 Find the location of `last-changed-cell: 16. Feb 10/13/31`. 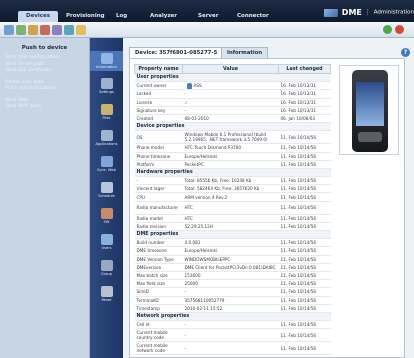

last-changed-cell: 16. Feb 10/13/31 is located at coordinates (304, 110).